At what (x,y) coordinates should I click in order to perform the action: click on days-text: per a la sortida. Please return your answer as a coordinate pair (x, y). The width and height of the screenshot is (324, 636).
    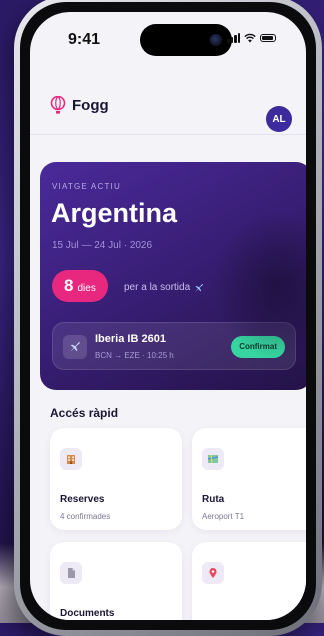
    Looking at the image, I should click on (157, 287).